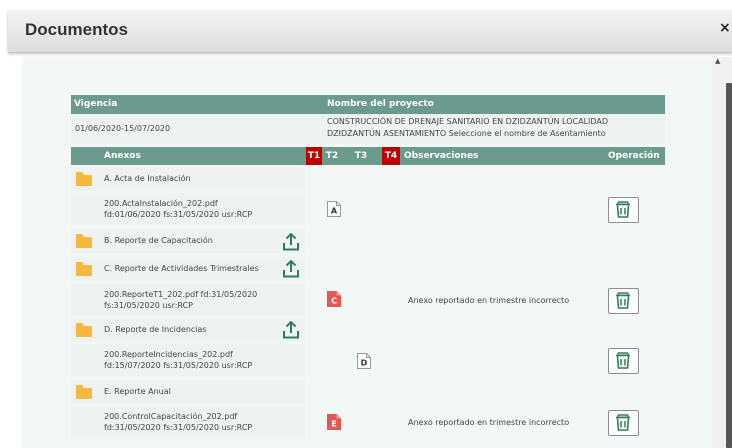  Describe the element at coordinates (722, 252) in the screenshot. I see `scrollbar: ▲` at that location.